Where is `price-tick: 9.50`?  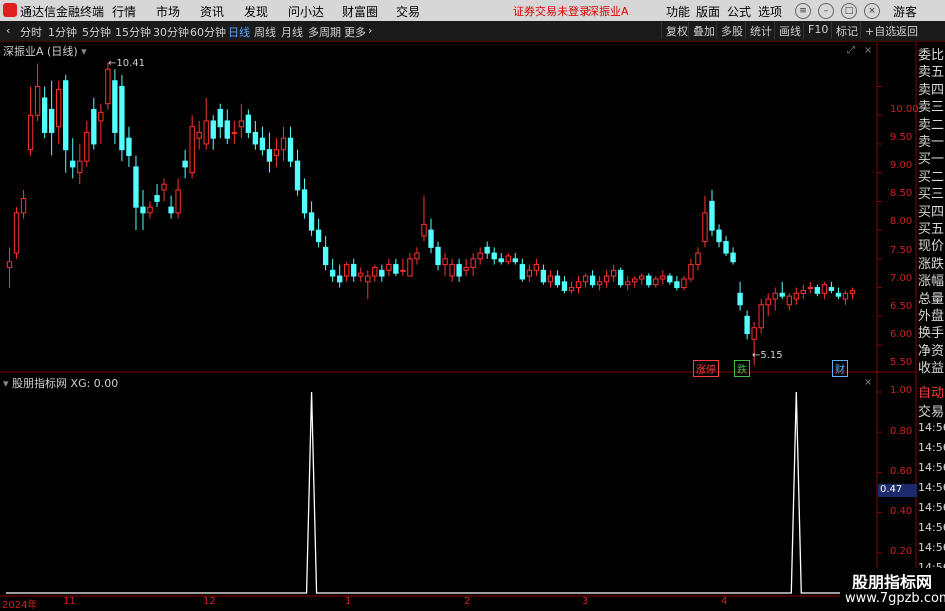 price-tick: 9.50 is located at coordinates (901, 137).